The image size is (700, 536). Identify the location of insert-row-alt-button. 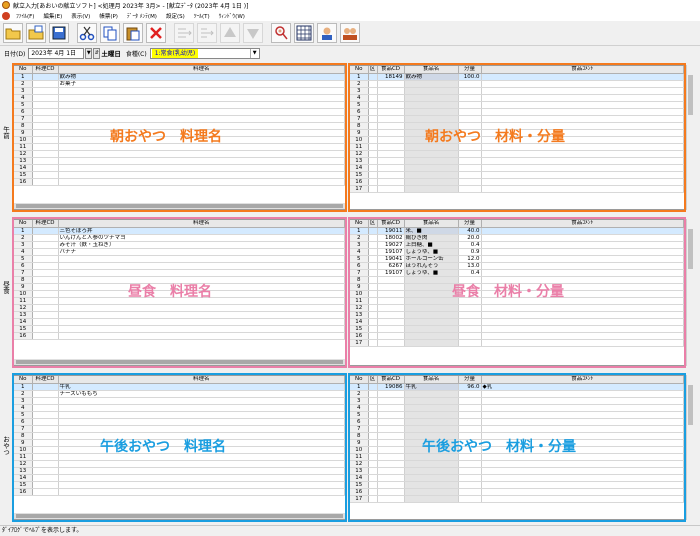
(207, 33).